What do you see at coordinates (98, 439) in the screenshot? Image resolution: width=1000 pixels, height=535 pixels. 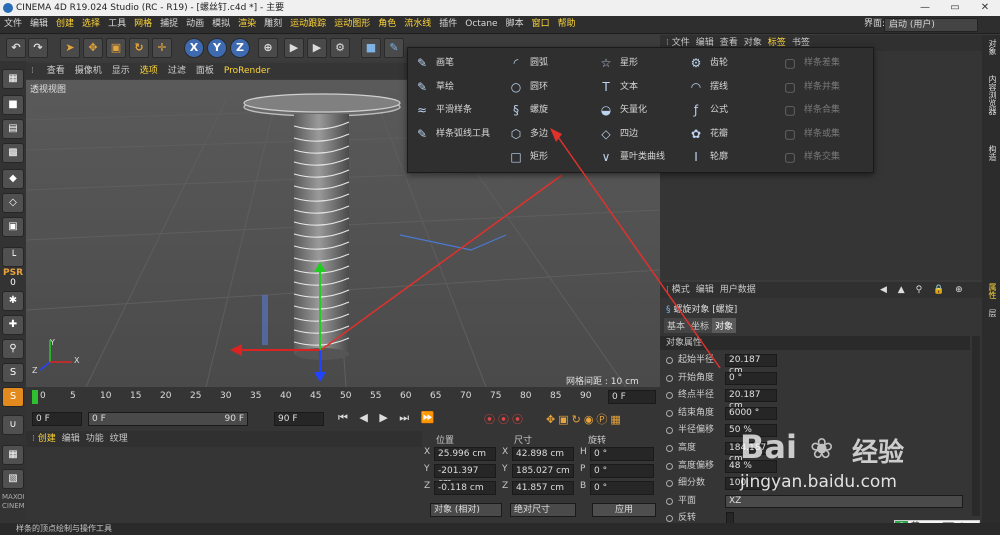 I see `material-menu-function: 功能` at bounding box center [98, 439].